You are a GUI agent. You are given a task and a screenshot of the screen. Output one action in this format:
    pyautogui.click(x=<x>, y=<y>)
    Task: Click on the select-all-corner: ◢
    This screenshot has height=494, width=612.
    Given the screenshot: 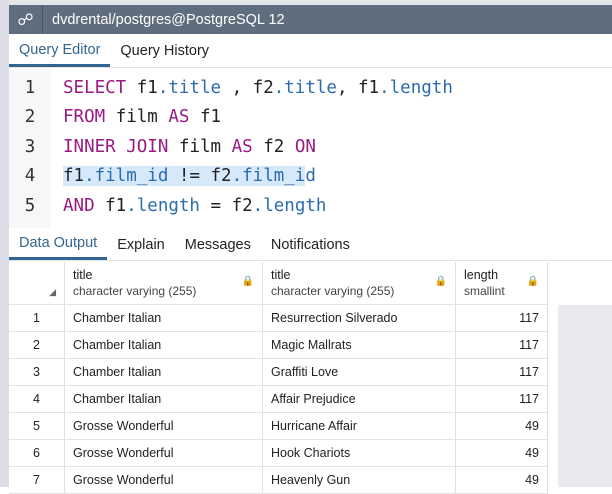 What is the action you would take?
    pyautogui.click(x=37, y=283)
    